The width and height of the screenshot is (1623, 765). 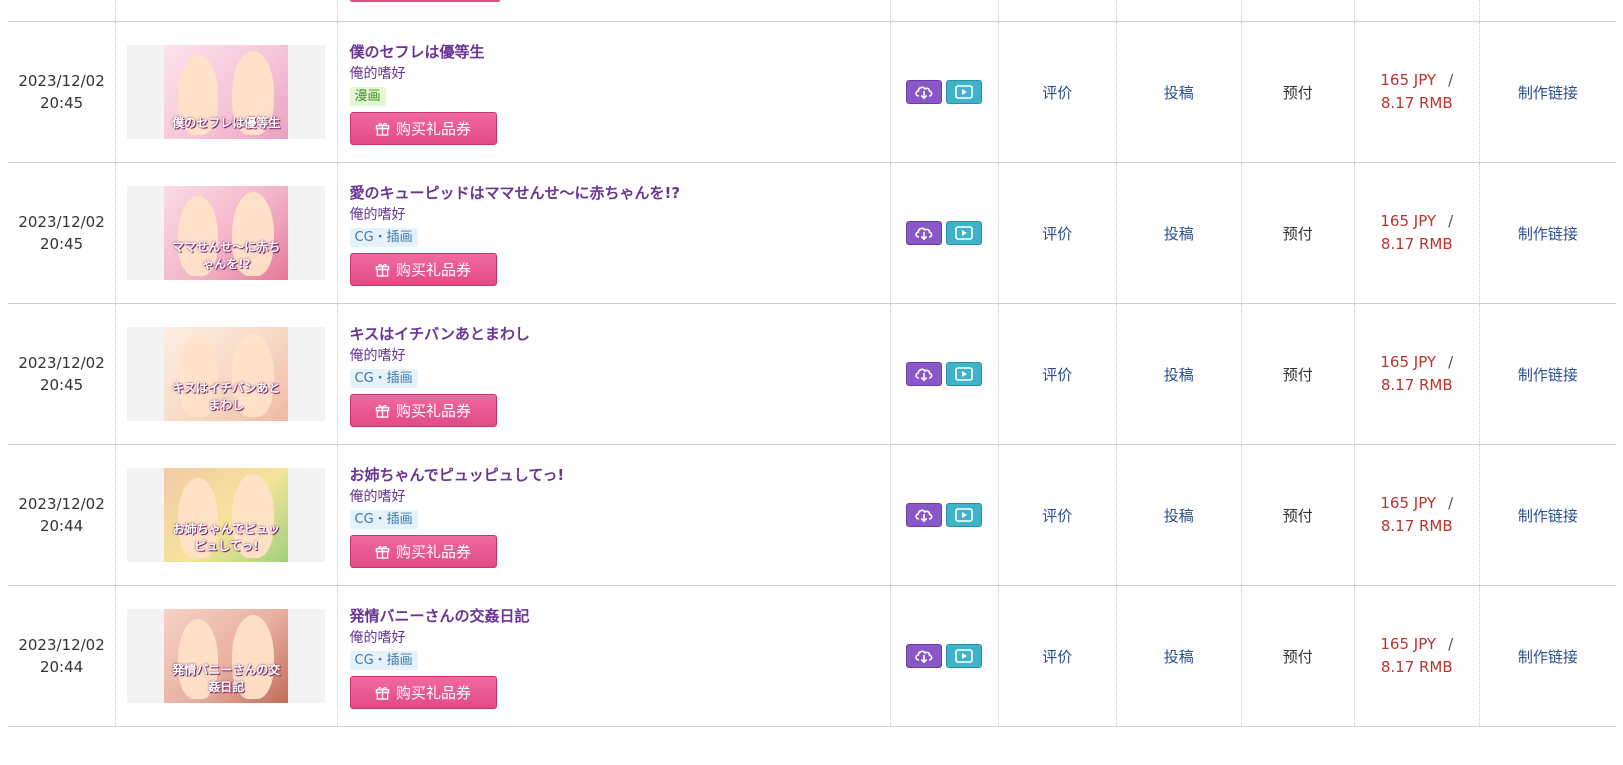 What do you see at coordinates (944, 656) in the screenshot?
I see `actions-cell` at bounding box center [944, 656].